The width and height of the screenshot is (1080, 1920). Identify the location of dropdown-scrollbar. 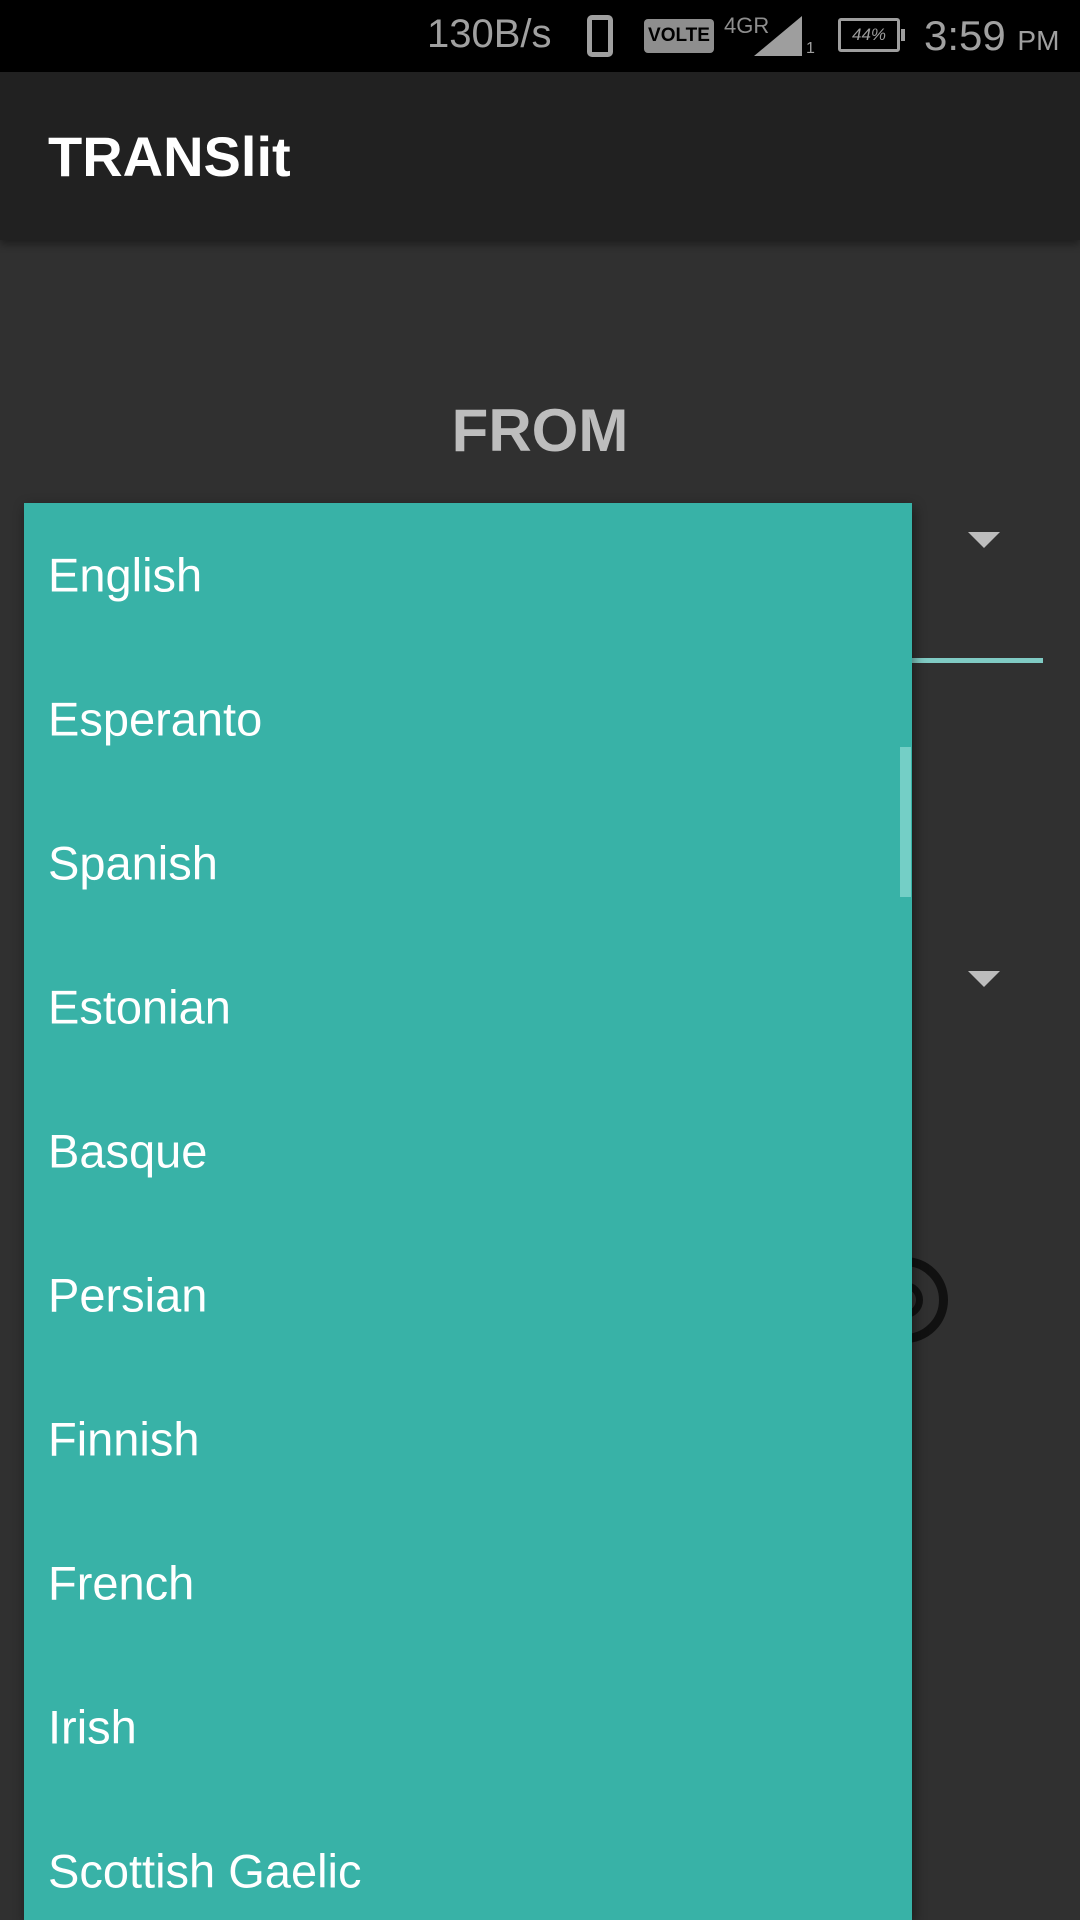
(905, 822).